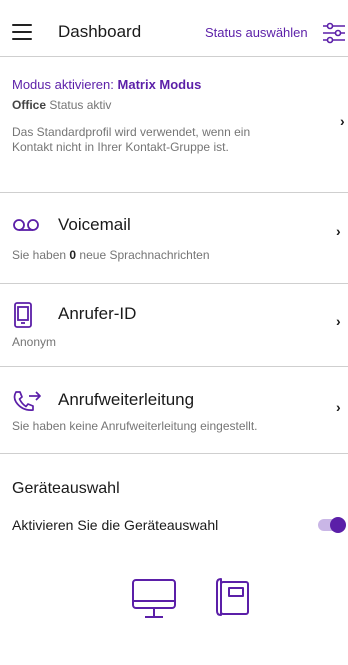  I want to click on desktop-icon, so click(154, 599).